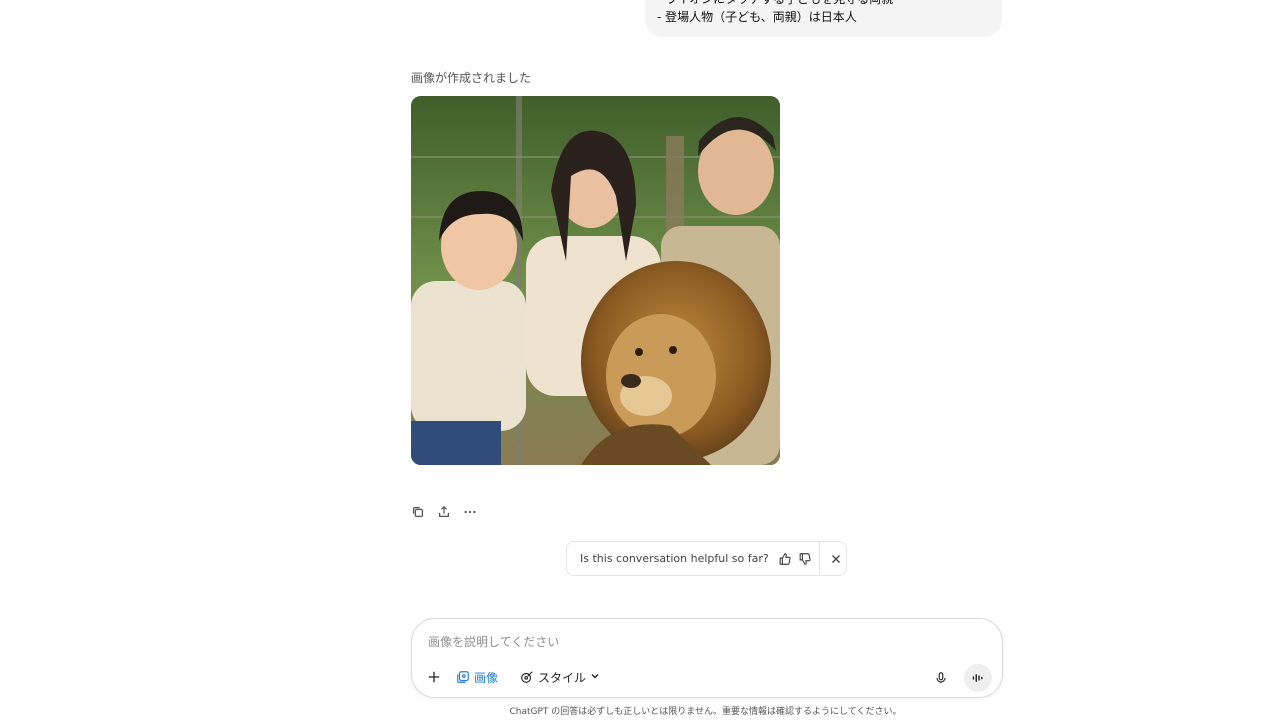 The image size is (1280, 720). I want to click on feedback-question: Is this conversation helpful so far?, so click(674, 558).